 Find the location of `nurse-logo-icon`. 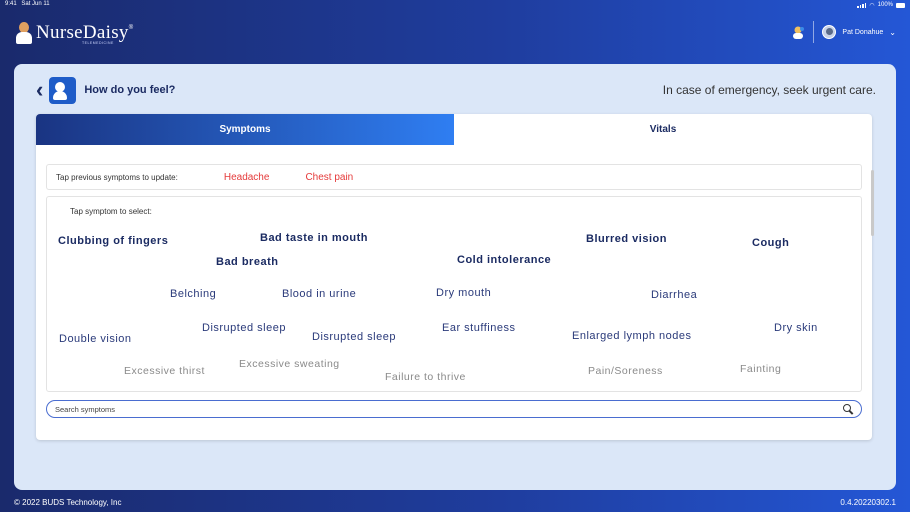

nurse-logo-icon is located at coordinates (24, 32).